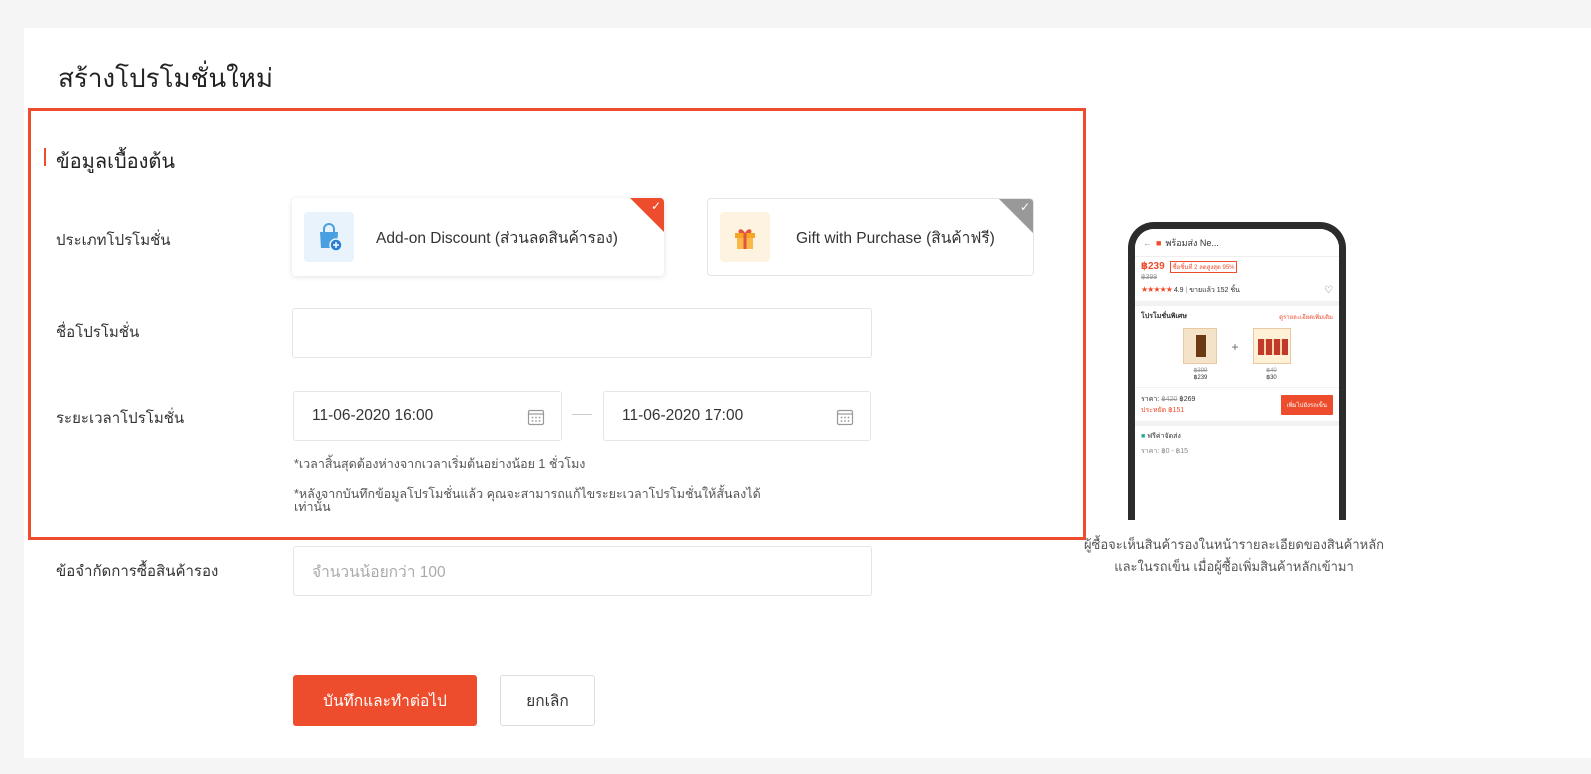 Image resolution: width=1591 pixels, height=774 pixels. I want to click on purchase-limit-input: จำนวนน้อยกว่า 100, so click(582, 571).